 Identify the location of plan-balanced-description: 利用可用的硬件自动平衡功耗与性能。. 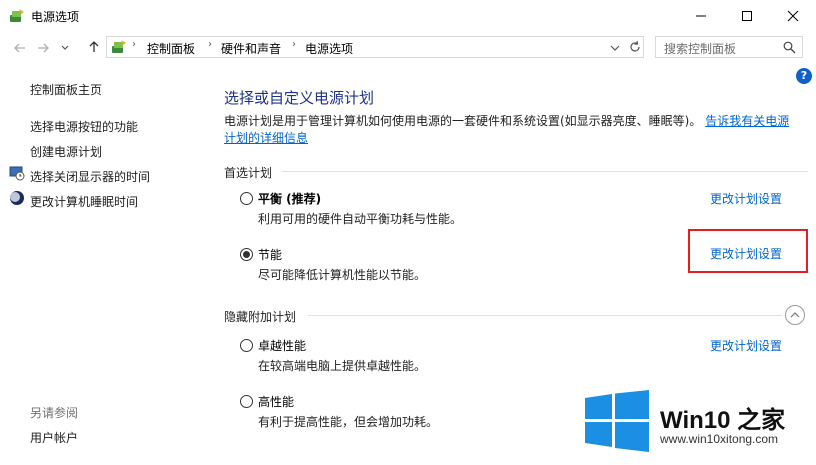
(360, 219).